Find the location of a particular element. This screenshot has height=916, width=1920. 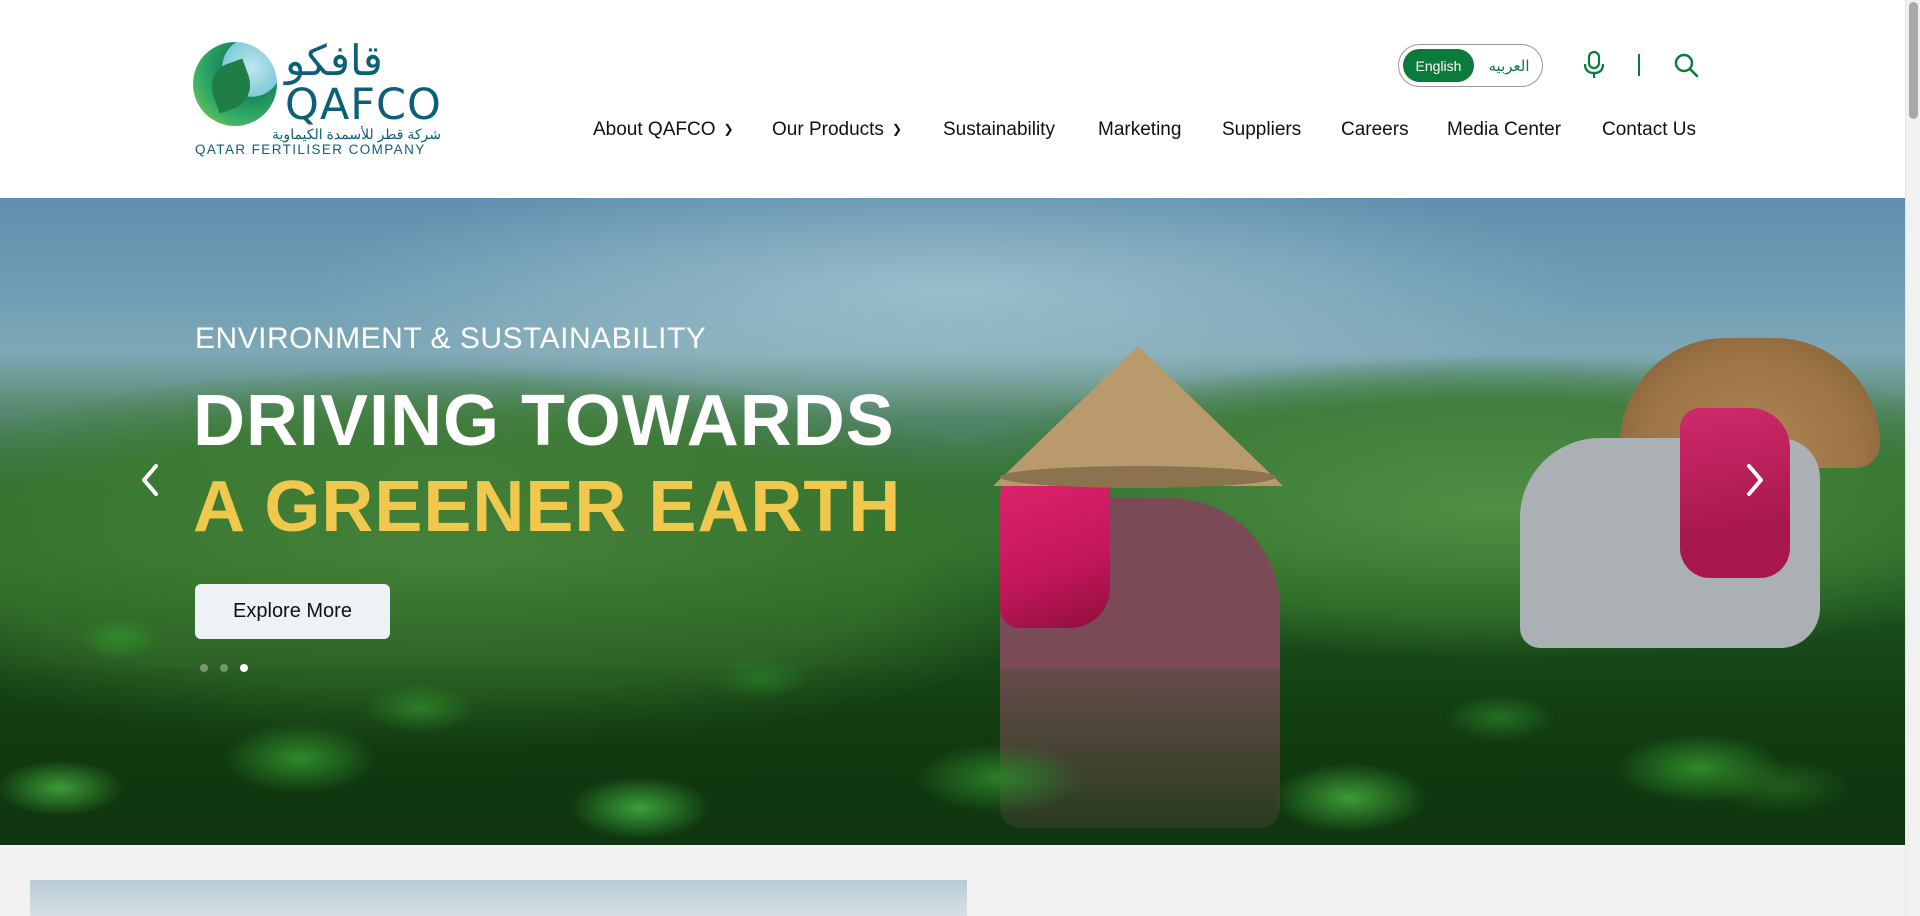

nav-about-qafco: About QAFCO ❯ is located at coordinates (663, 130).